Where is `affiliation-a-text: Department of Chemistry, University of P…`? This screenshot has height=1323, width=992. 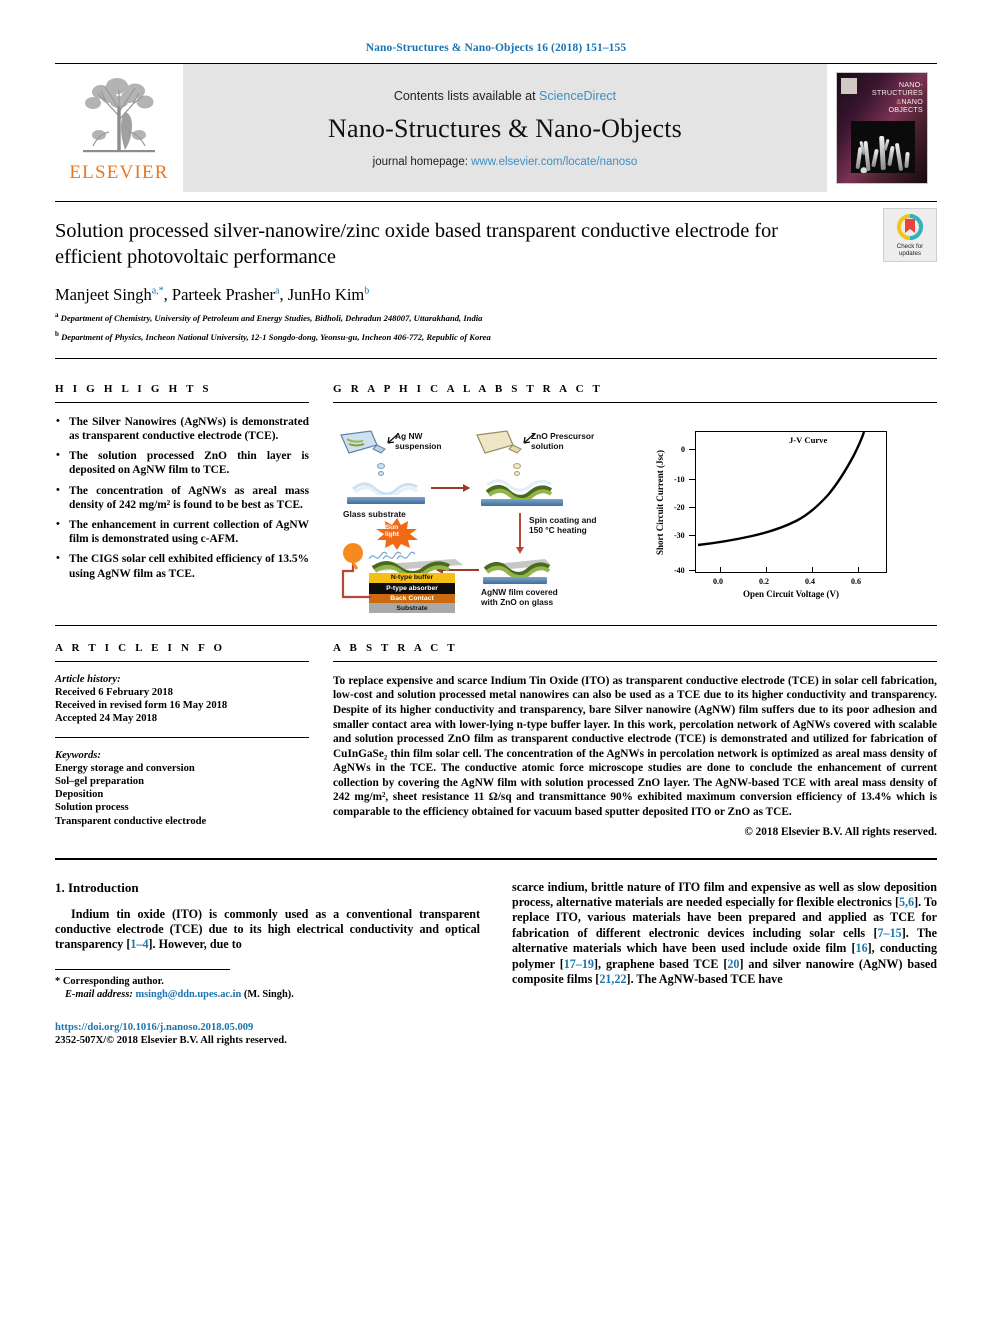 affiliation-a-text: Department of Chemistry, University of P… is located at coordinates (271, 317).